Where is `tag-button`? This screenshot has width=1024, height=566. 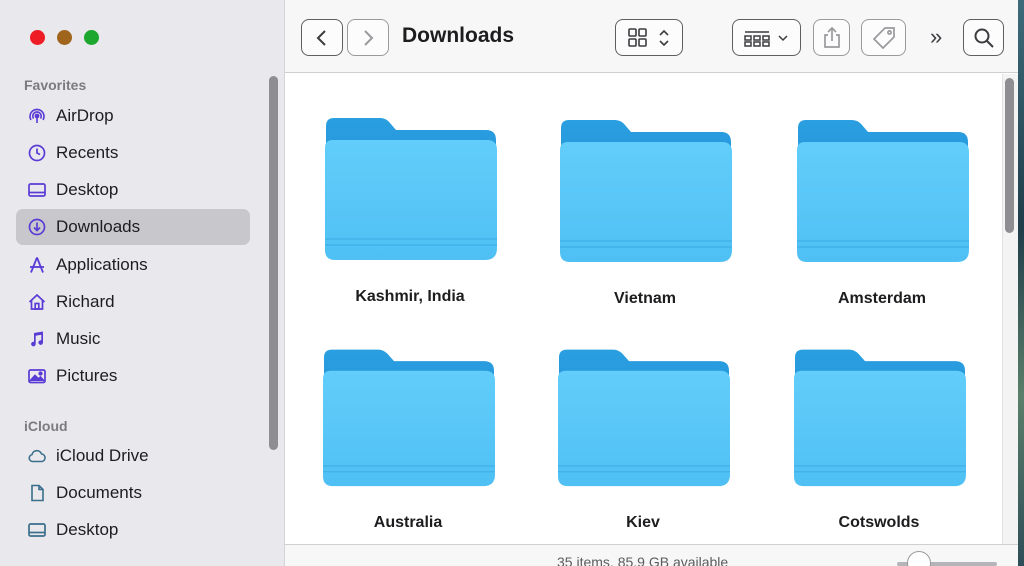
tag-button is located at coordinates (883, 37).